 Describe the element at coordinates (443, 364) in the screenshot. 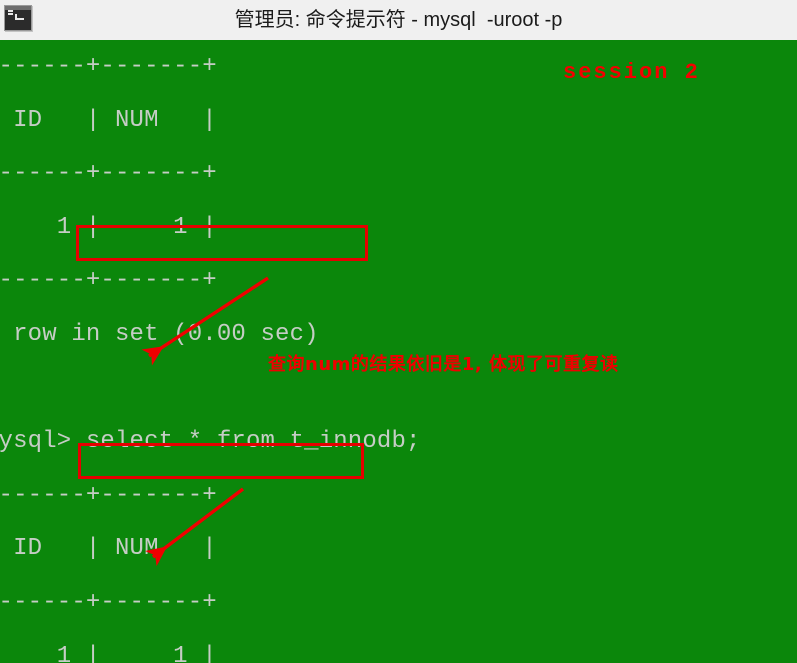

I see `repeatable-read-note-annotation: 查询num的结果依旧是1, 体现了可重复读` at that location.